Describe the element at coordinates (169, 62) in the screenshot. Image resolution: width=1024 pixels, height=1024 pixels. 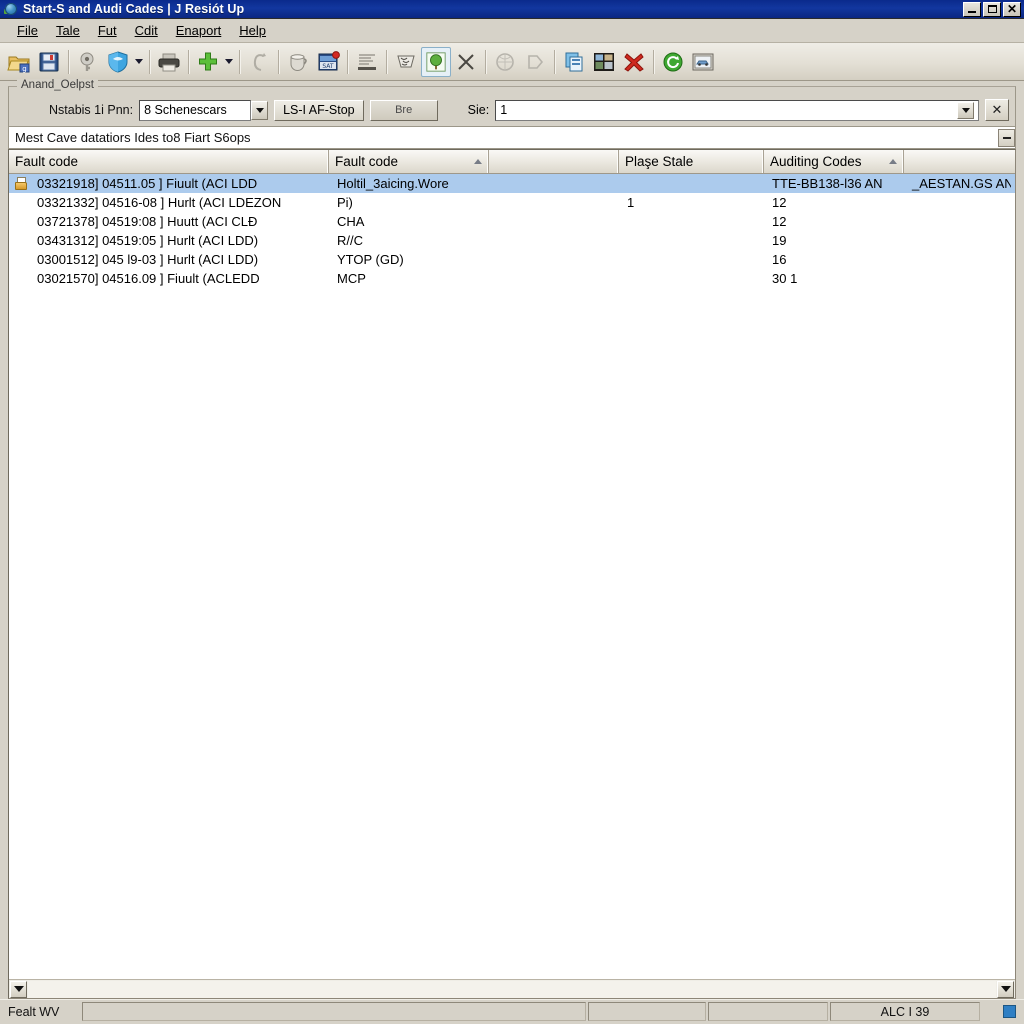
I see `printer-icon` at that location.